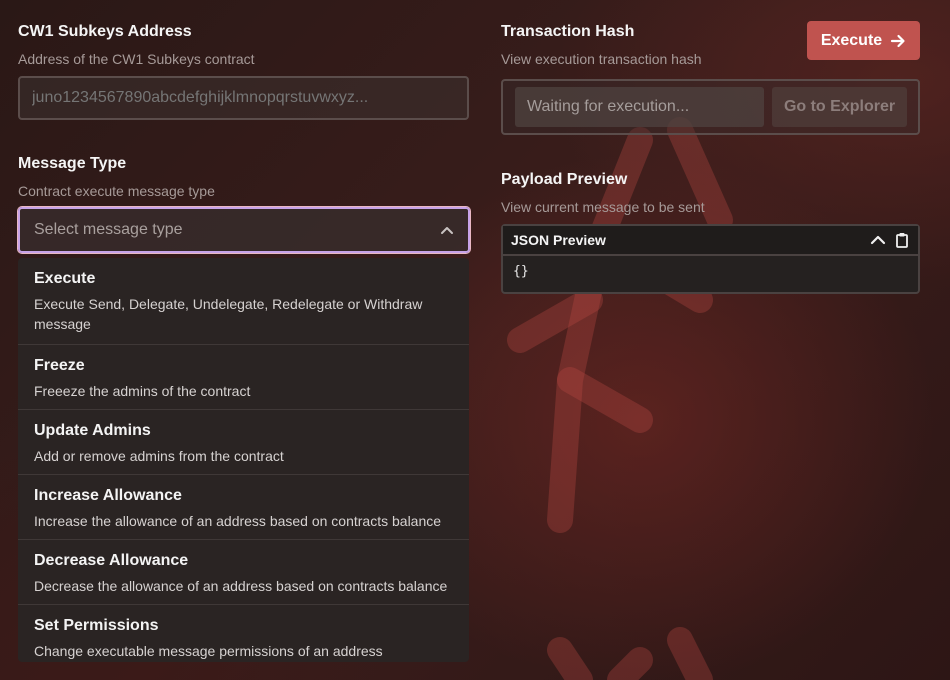  I want to click on option-title: Execute, so click(65, 278).